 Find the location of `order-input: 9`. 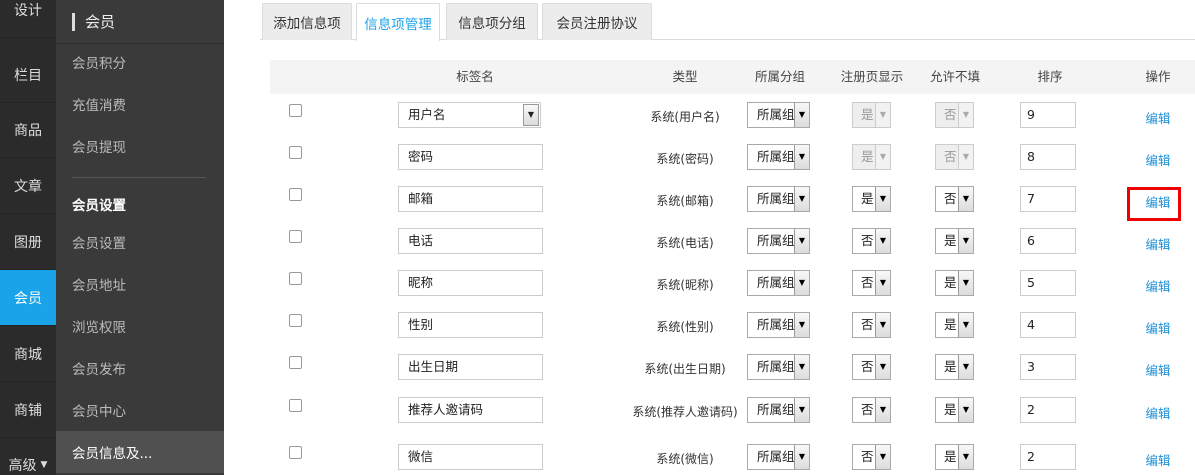

order-input: 9 is located at coordinates (1048, 115).